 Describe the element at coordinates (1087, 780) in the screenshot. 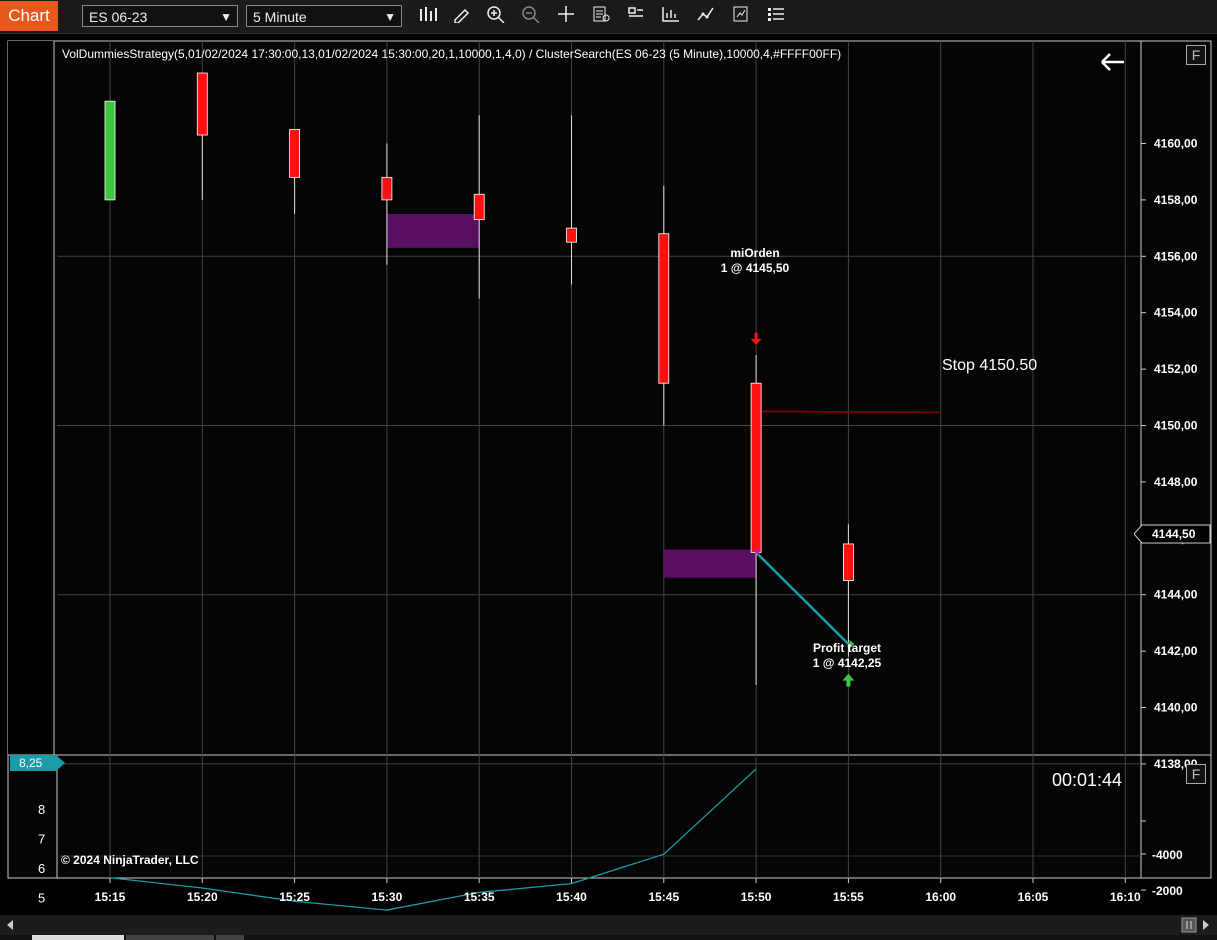

I see `bar-timer: 00:01:44` at that location.